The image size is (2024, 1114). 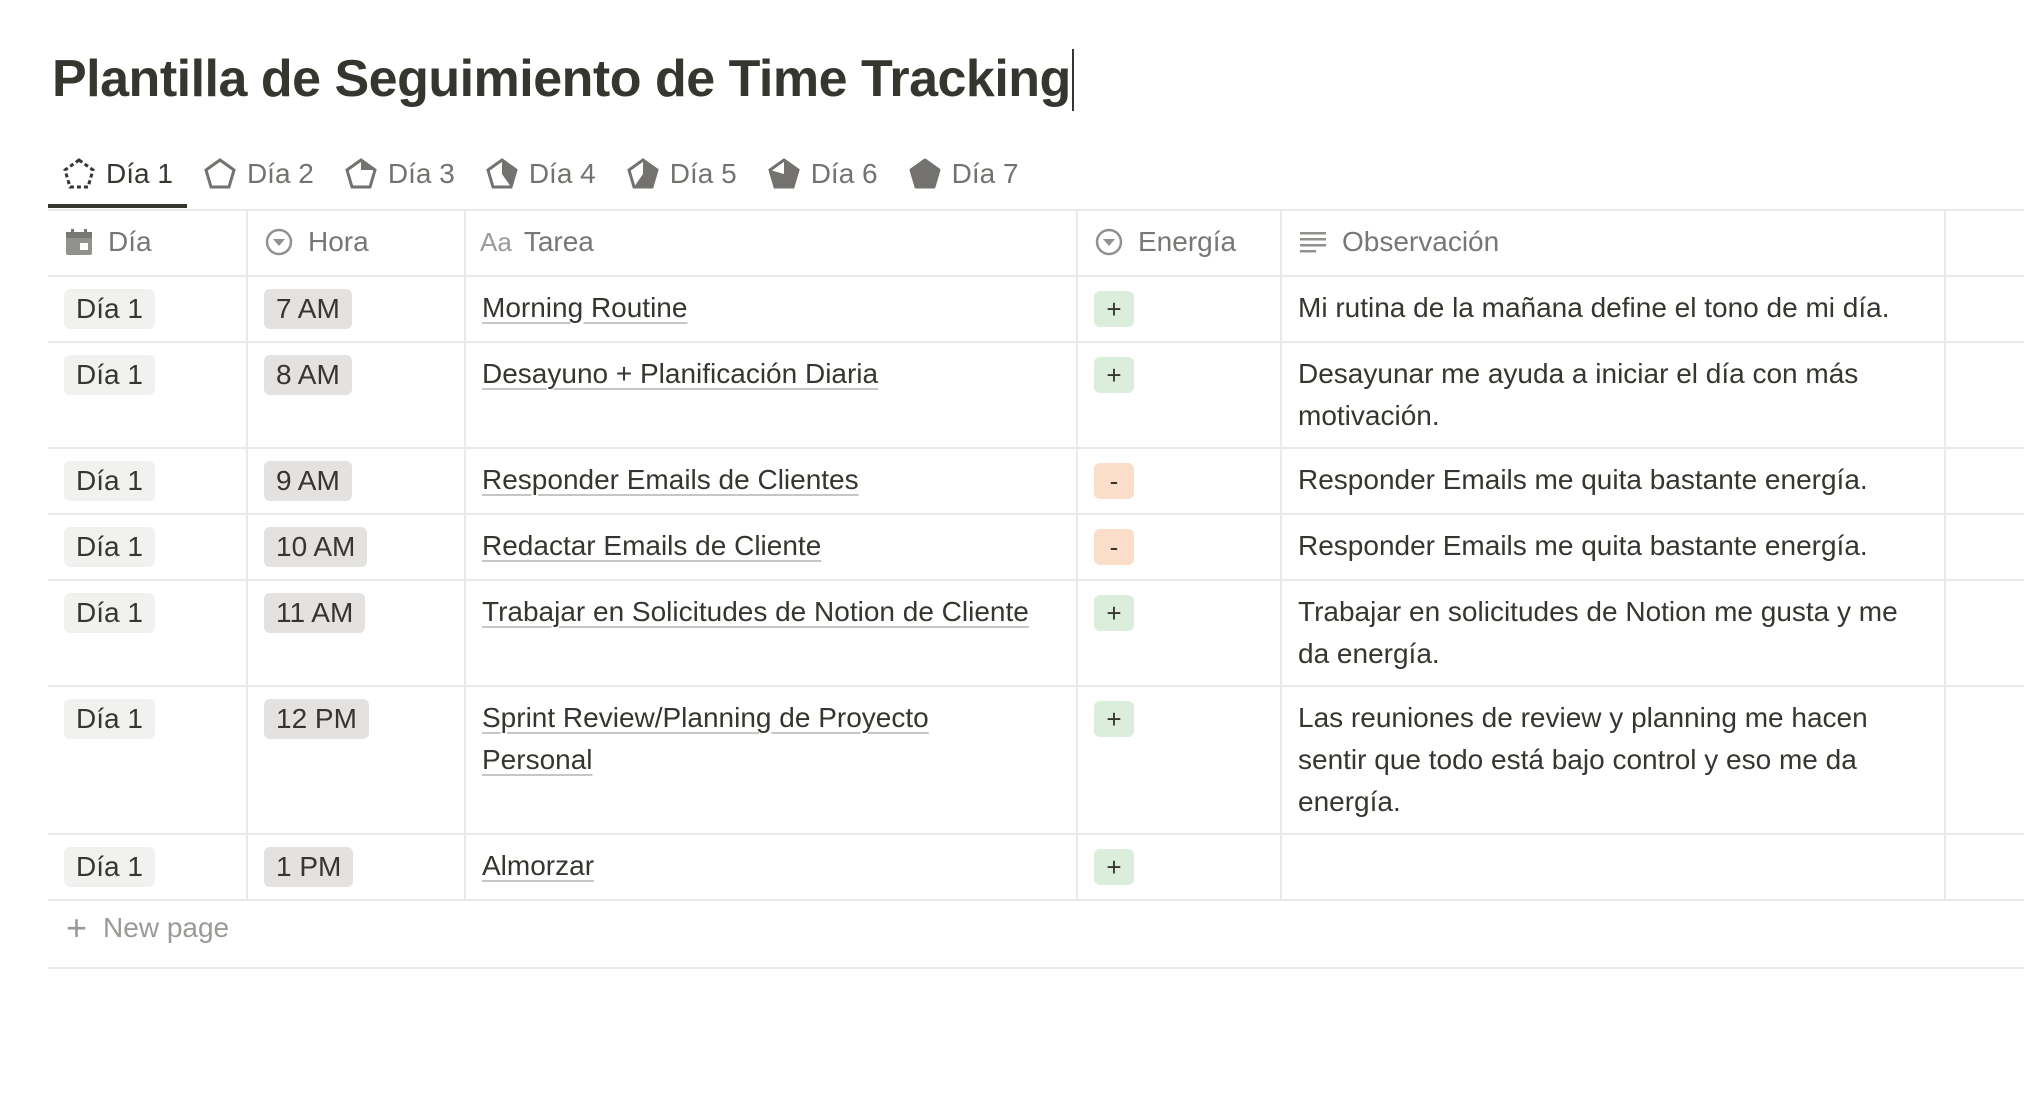 I want to click on new-page-label: New page, so click(x=166, y=927).